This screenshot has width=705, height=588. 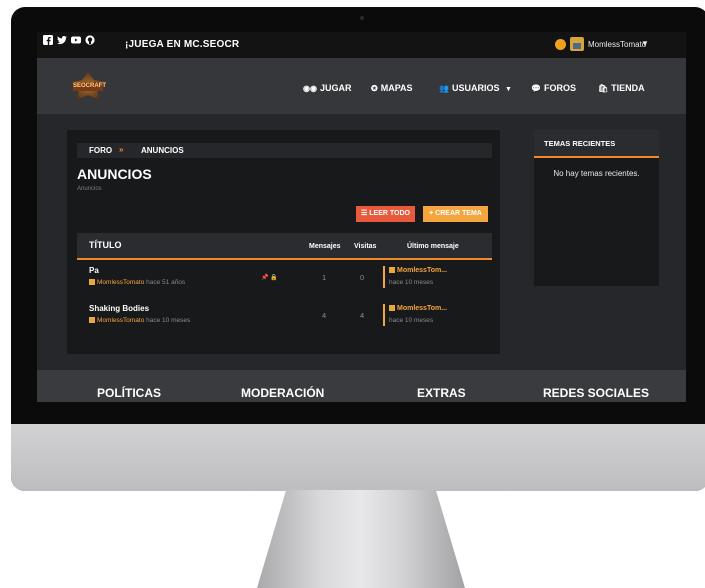 I want to click on nav-mapas: ✪ MAPAS, so click(x=392, y=88).